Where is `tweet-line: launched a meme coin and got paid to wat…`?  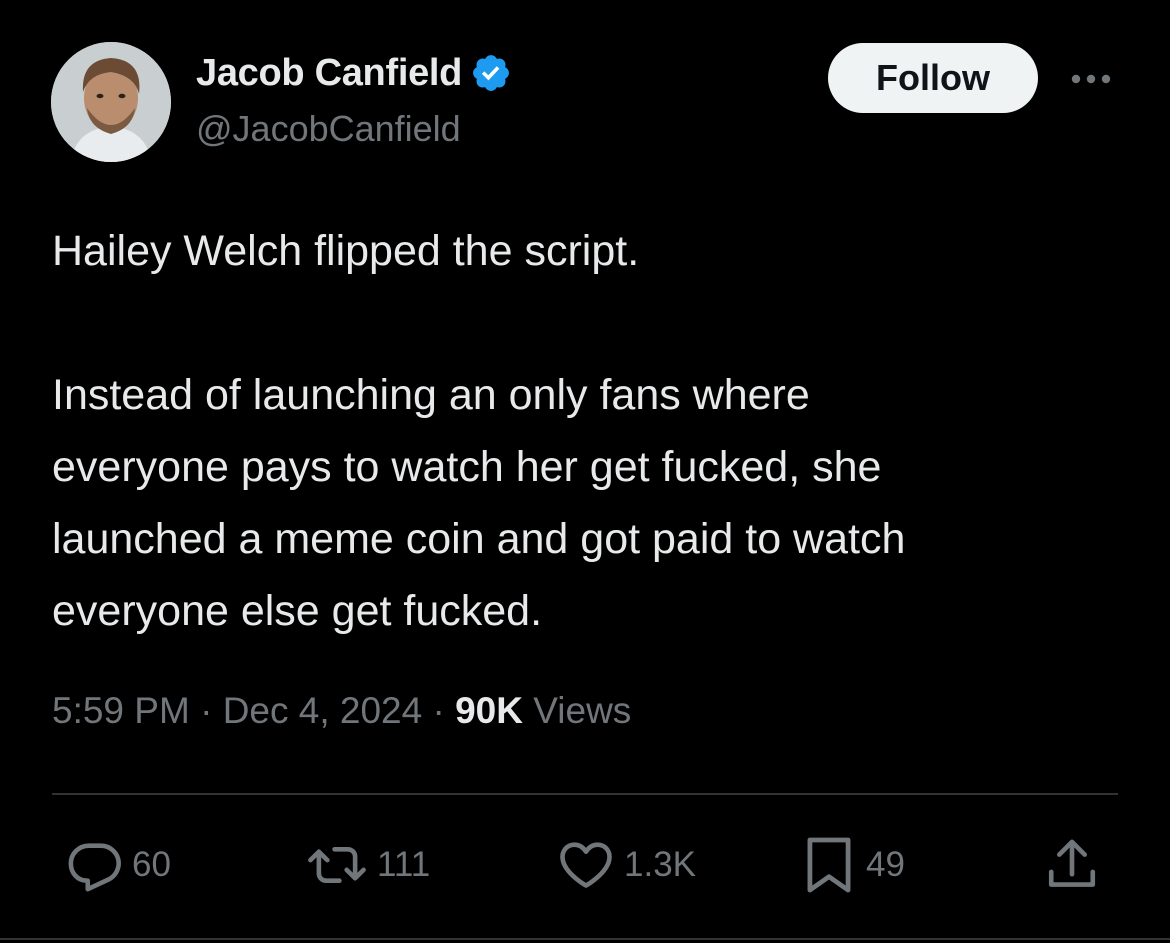 tweet-line: launched a meme coin and got paid to wat… is located at coordinates (479, 539).